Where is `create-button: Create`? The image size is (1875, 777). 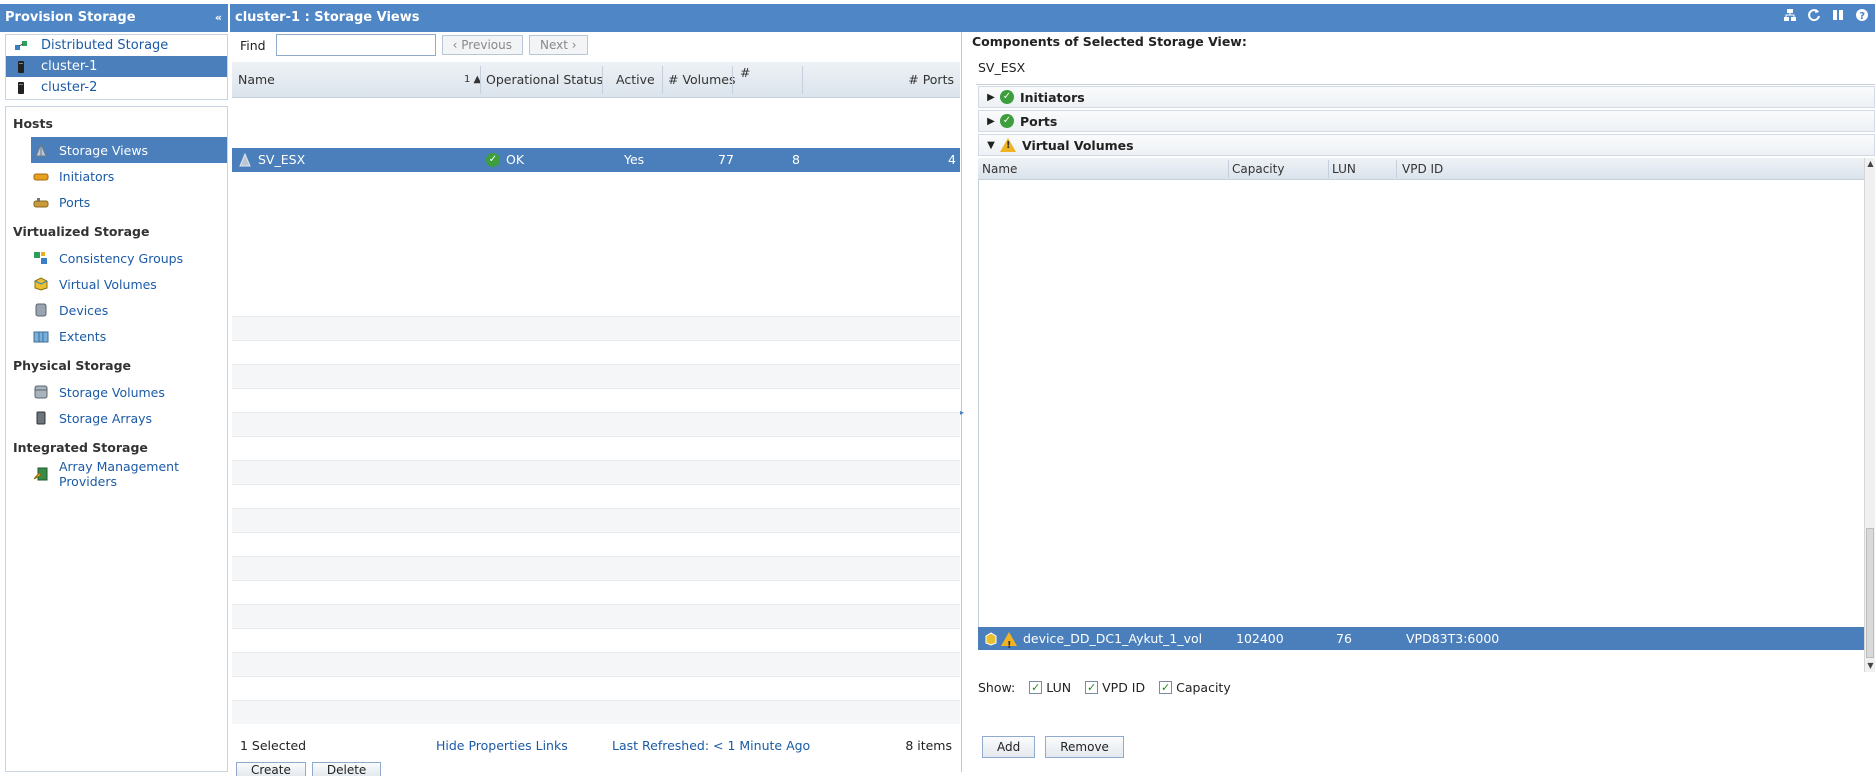 create-button: Create is located at coordinates (271, 769).